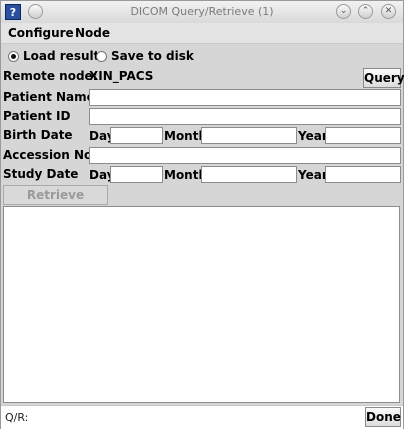 The image size is (404, 429). What do you see at coordinates (61, 56) in the screenshot?
I see `load-result-label: Load result` at bounding box center [61, 56].